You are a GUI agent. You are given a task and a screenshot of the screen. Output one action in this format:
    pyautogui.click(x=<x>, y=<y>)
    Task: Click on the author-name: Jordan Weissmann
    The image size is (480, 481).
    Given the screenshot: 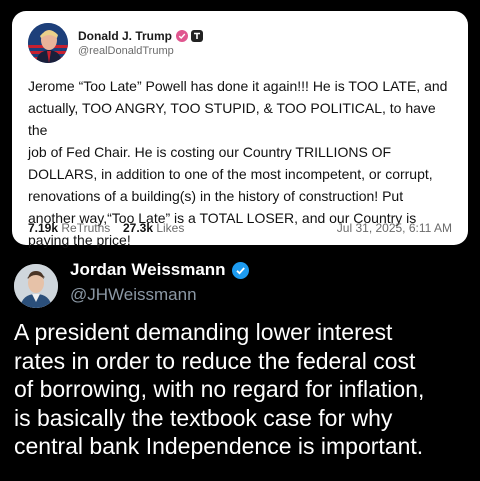 What is the action you would take?
    pyautogui.click(x=148, y=270)
    